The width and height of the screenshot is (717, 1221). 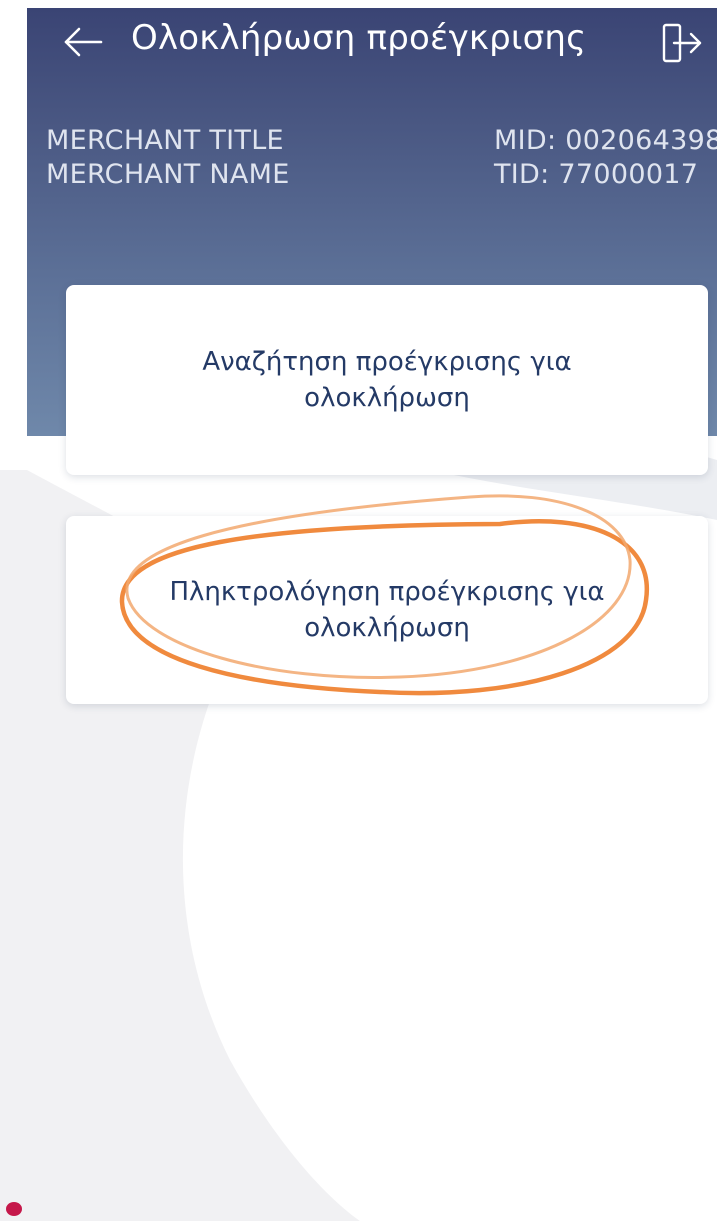 What do you see at coordinates (605, 140) in the screenshot?
I see `merchant-id: MID: 002064398` at bounding box center [605, 140].